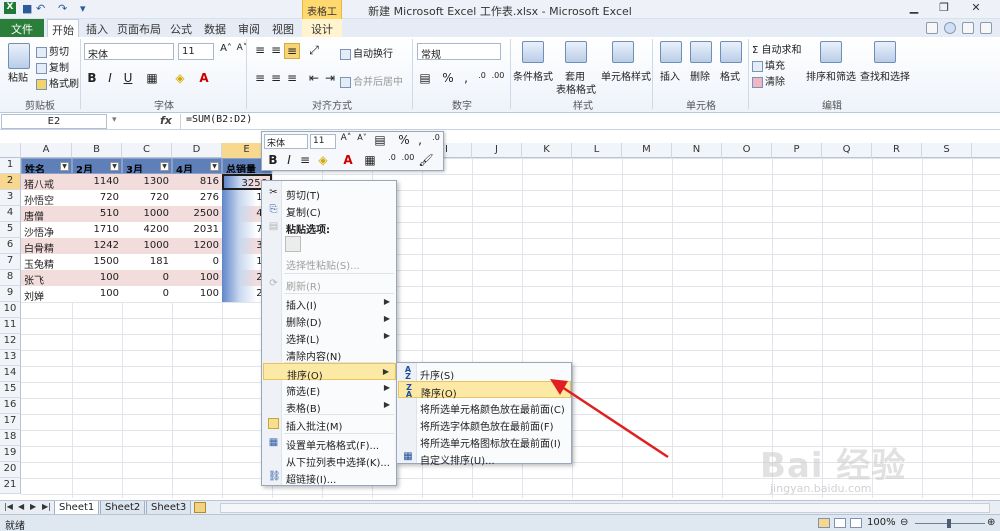 This screenshot has height=531, width=1000. What do you see at coordinates (97, 262) in the screenshot?
I see `table-cell: 1500` at bounding box center [97, 262].